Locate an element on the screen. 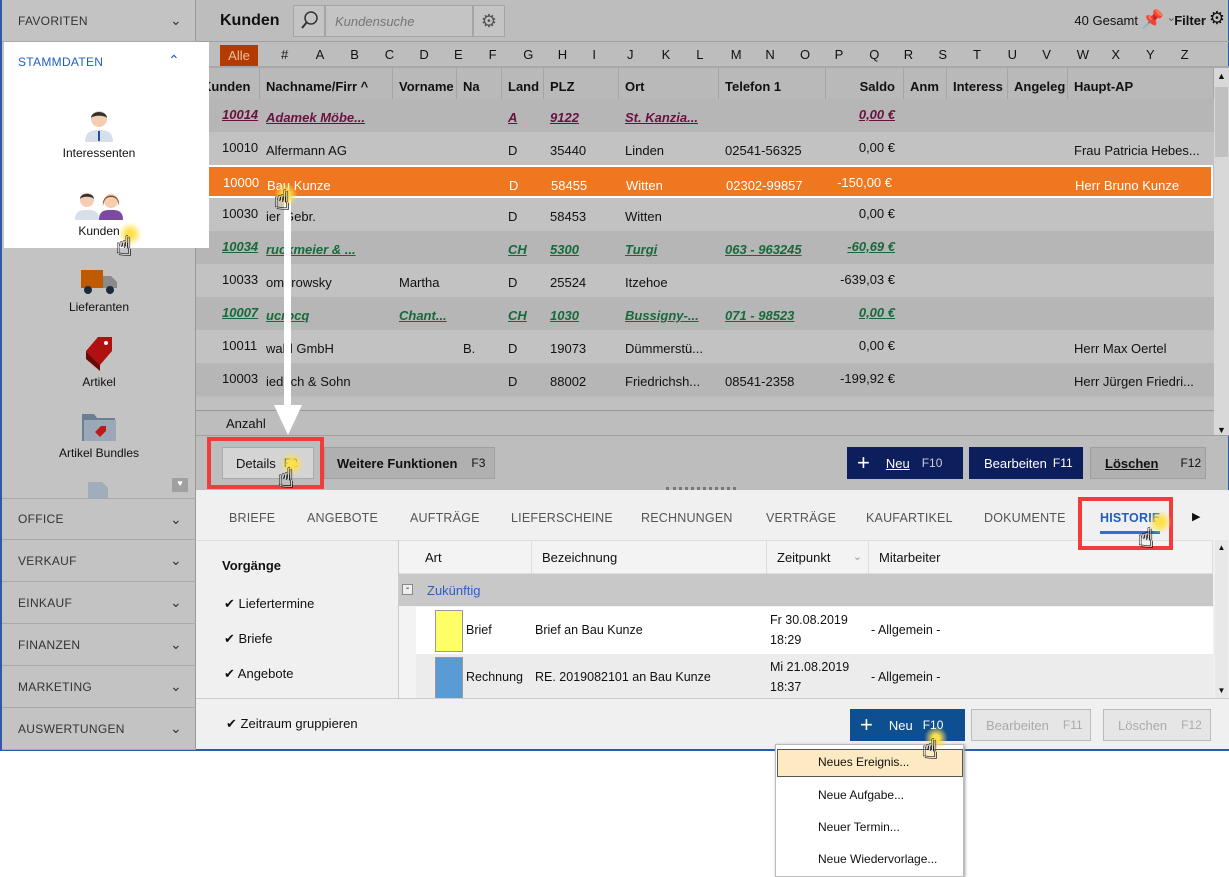 Image resolution: width=1229 pixels, height=877 pixels. checkbox-liefertermine: ✔ Liefertermine is located at coordinates (269, 604).